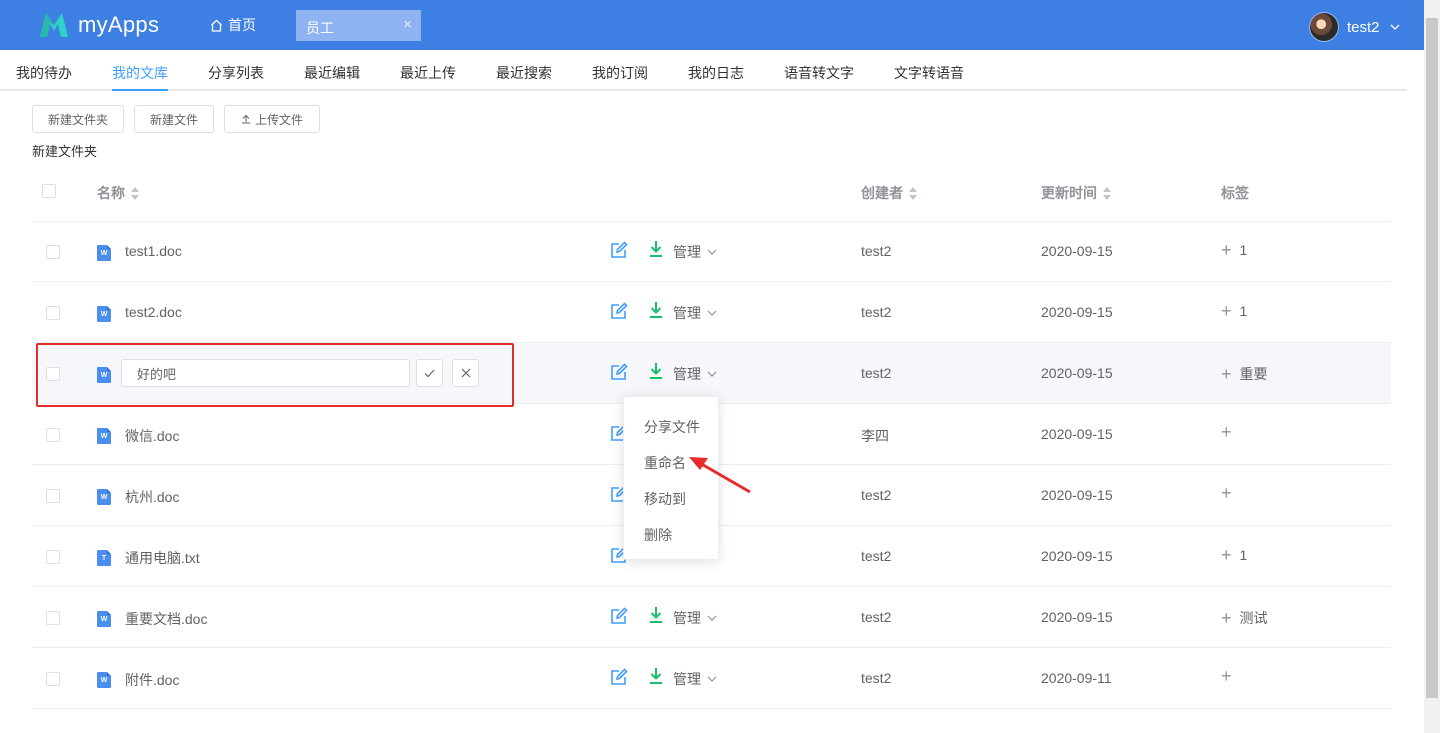  What do you see at coordinates (889, 193) in the screenshot?
I see `column-creator-header: 创建者` at bounding box center [889, 193].